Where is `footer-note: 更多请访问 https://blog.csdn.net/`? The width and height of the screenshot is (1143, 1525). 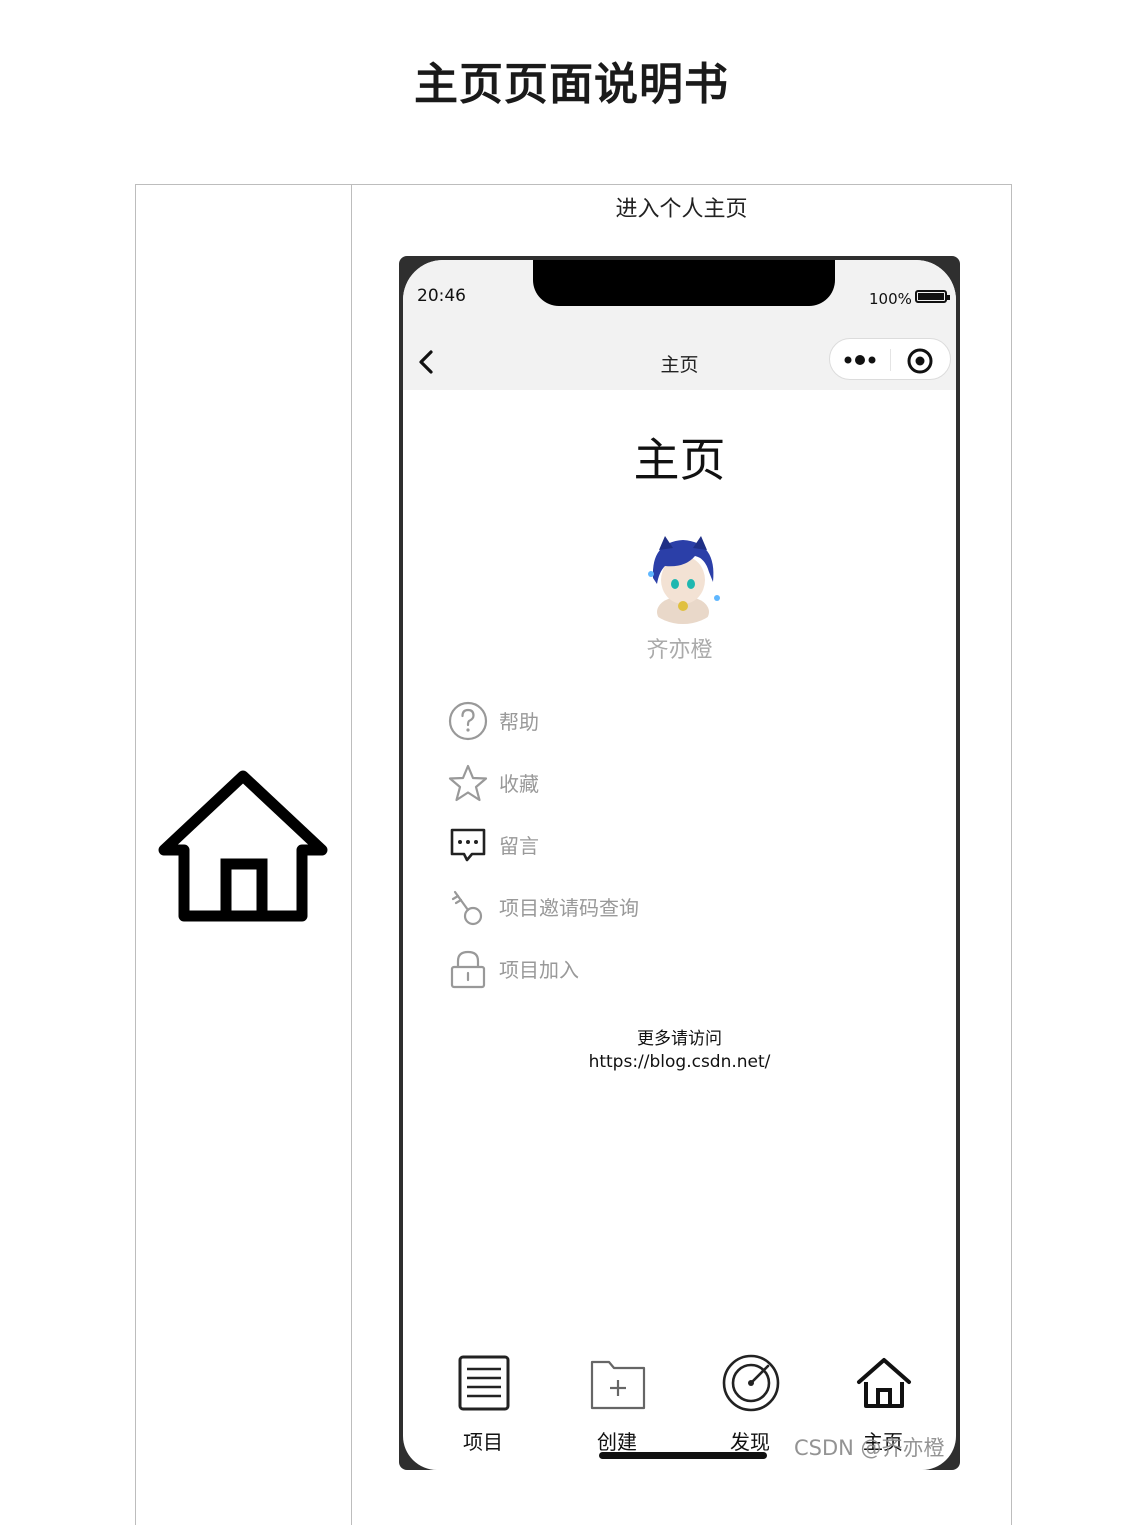
footer-note: 更多请访问 https://blog.csdn.net/ is located at coordinates (679, 1051).